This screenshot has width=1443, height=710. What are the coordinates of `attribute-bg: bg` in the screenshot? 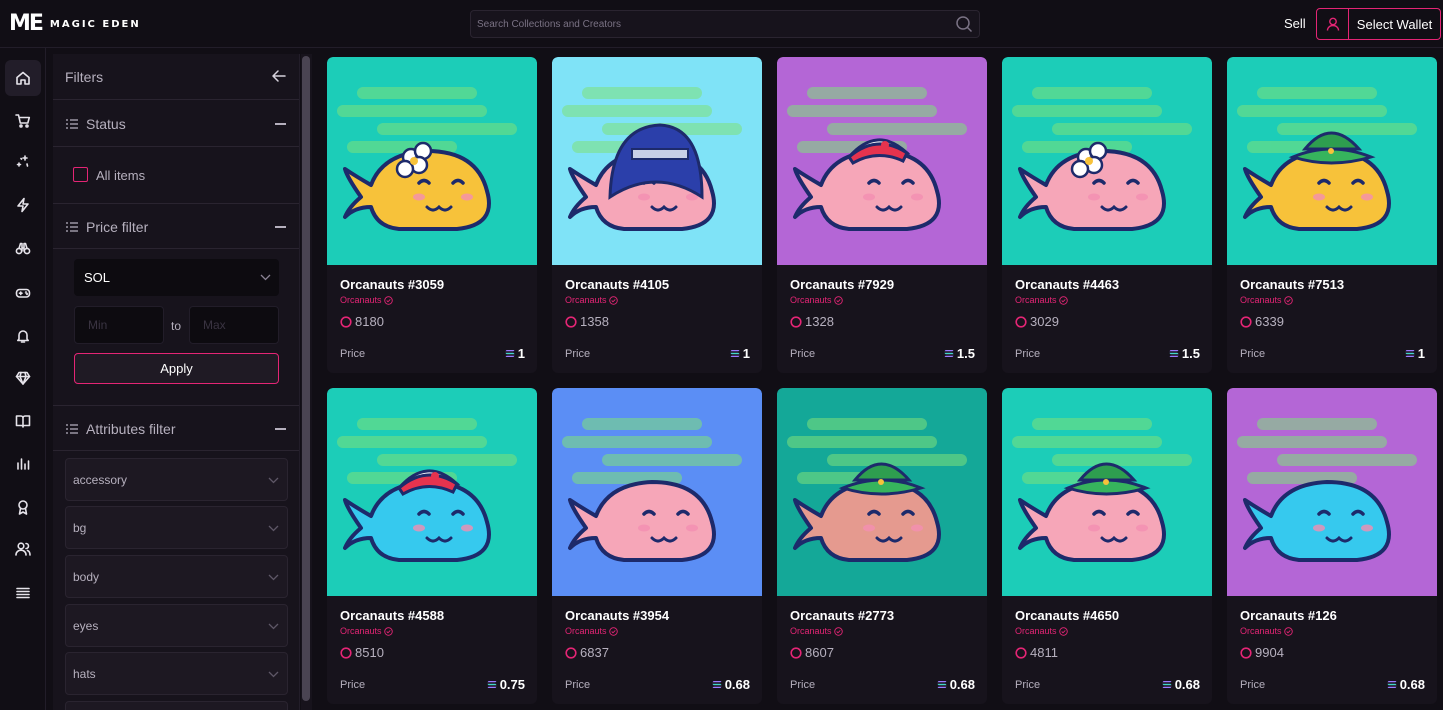 It's located at (176, 527).